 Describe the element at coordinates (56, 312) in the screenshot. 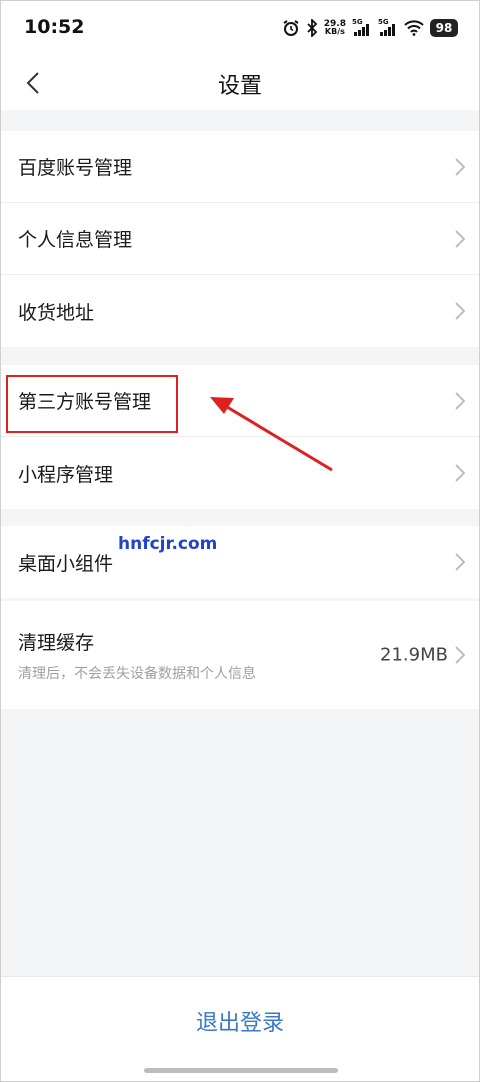

I see `row-label: 收货地址` at that location.